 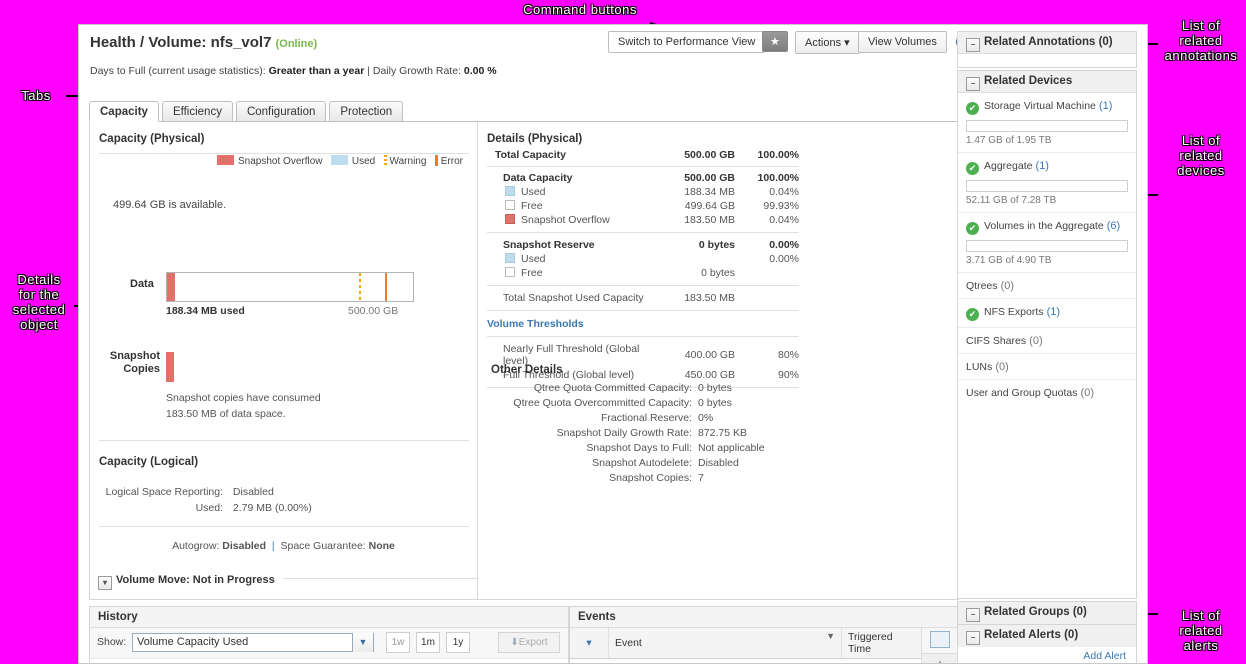 I want to click on events-panel: Events ▾ Event ▼ Triggered Time ▲, so click(x=764, y=634).